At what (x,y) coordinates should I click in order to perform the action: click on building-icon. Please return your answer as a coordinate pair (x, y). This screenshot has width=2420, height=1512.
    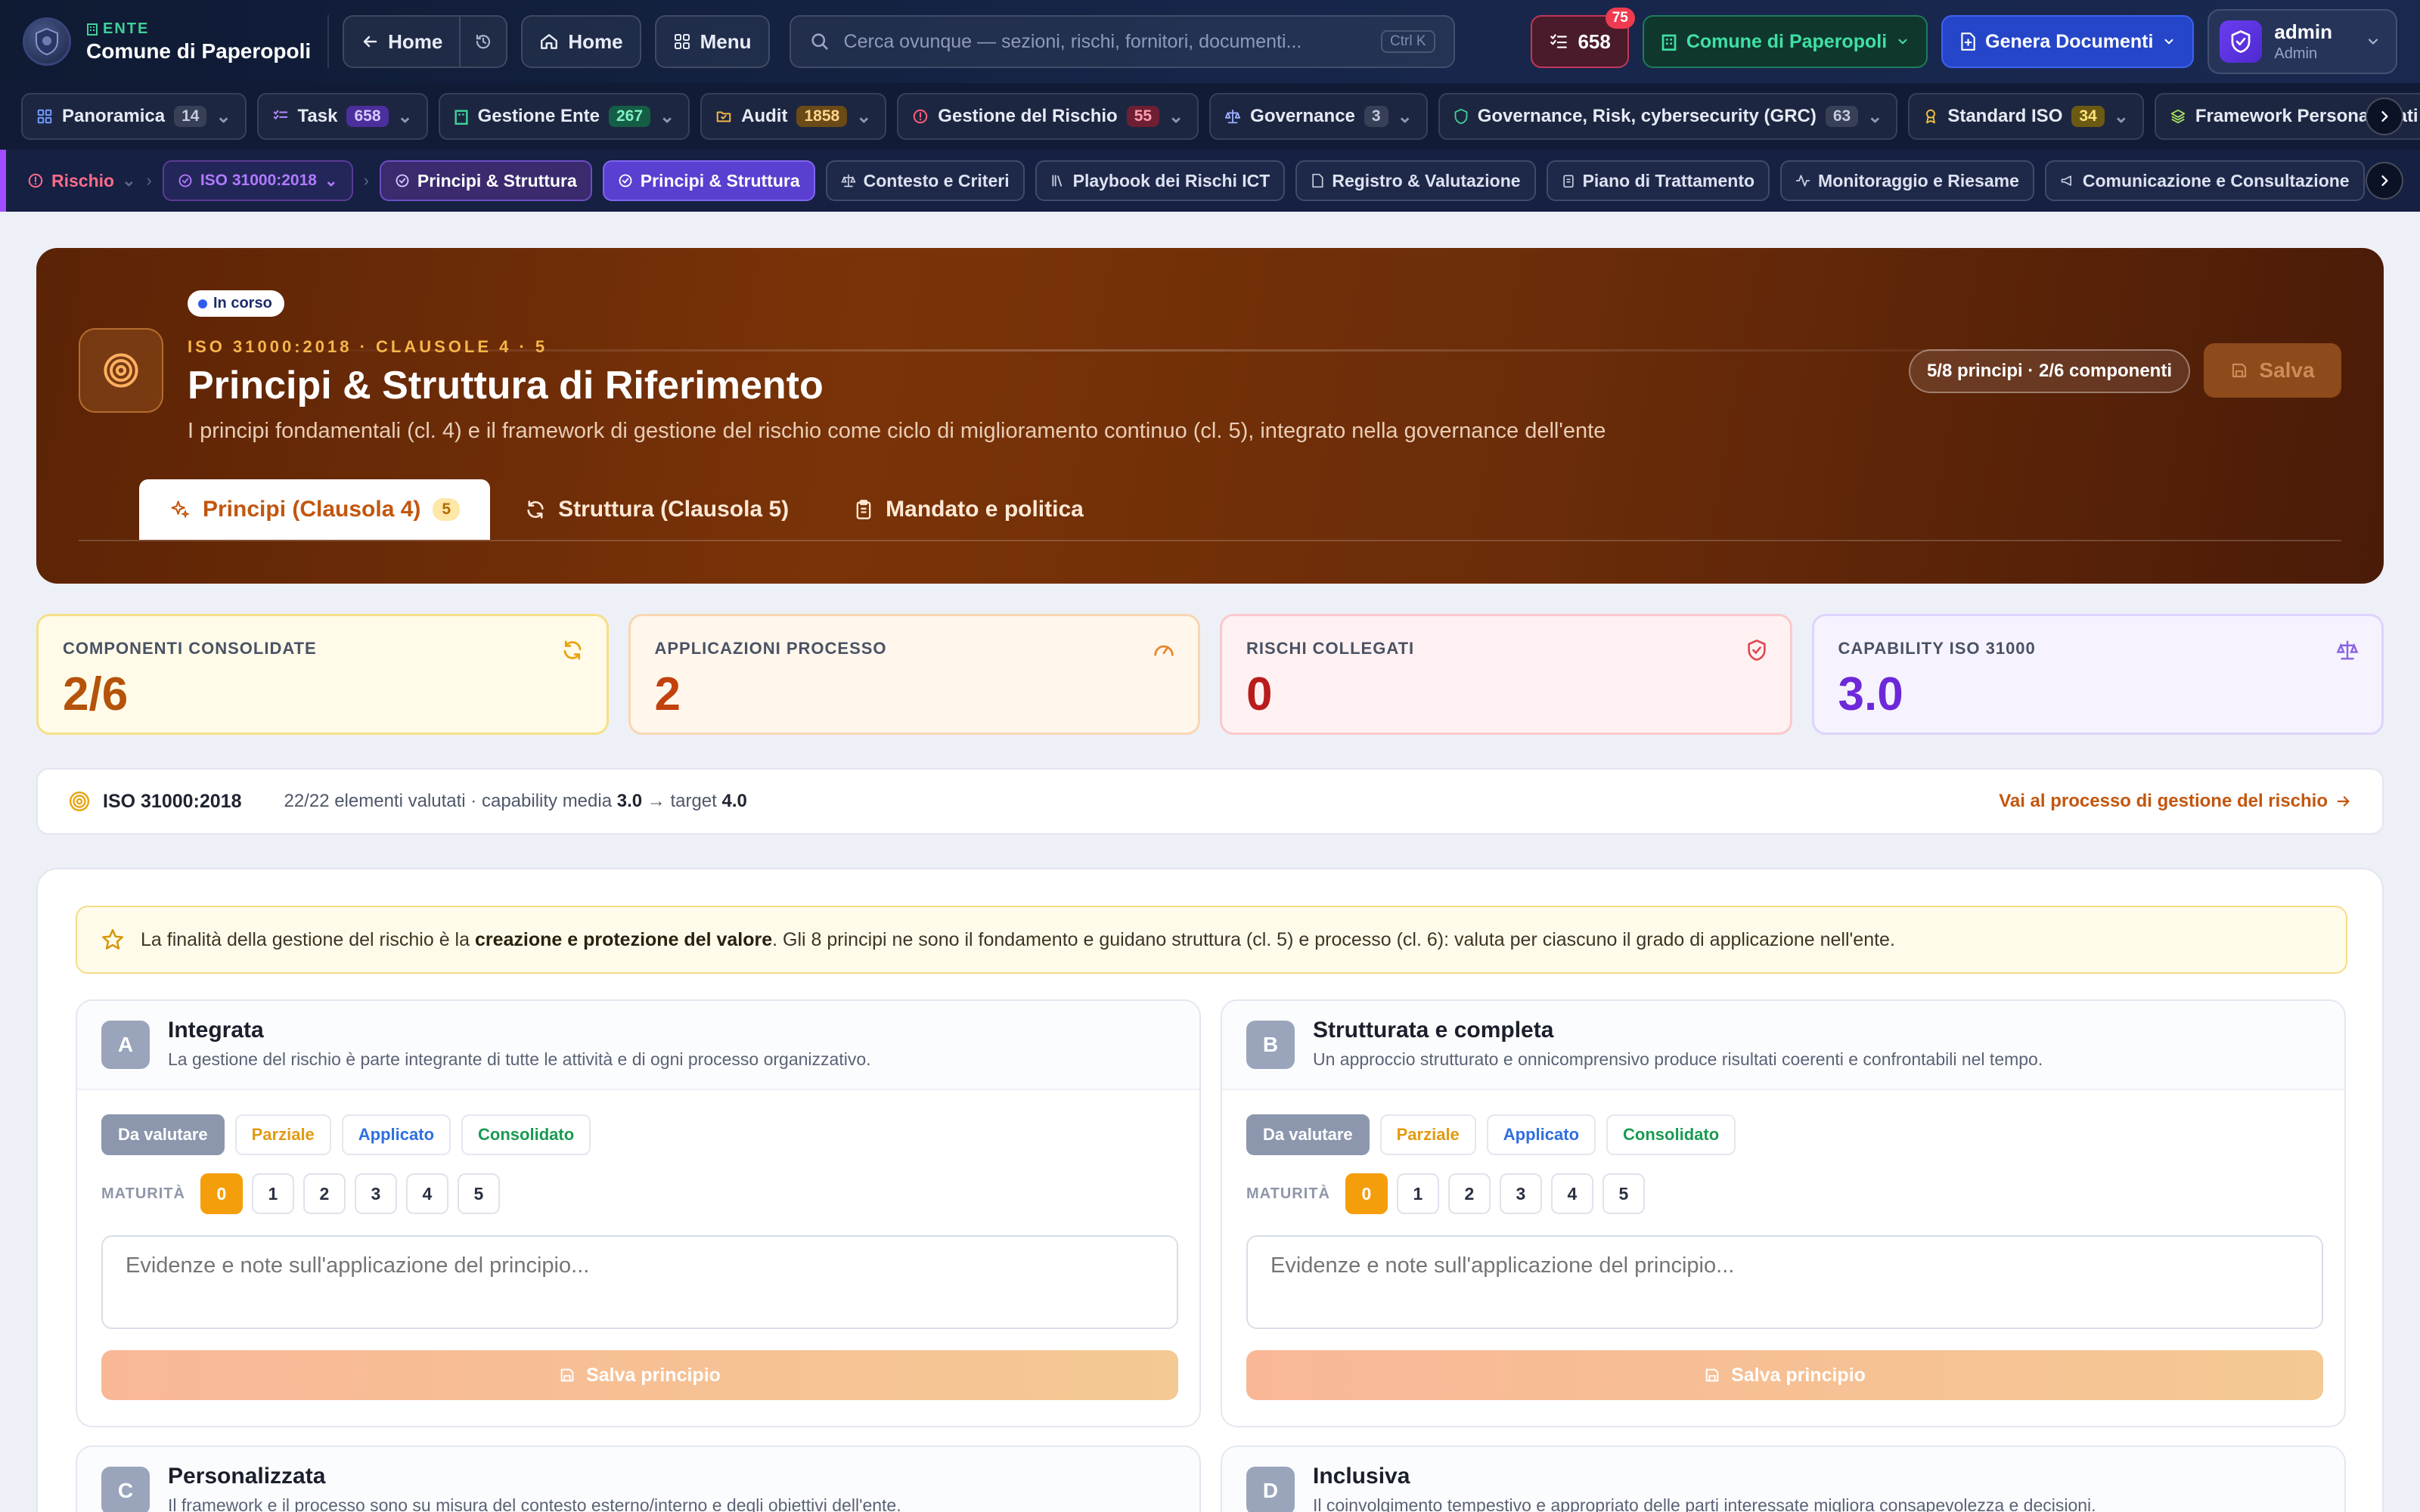
    Looking at the image, I should click on (461, 117).